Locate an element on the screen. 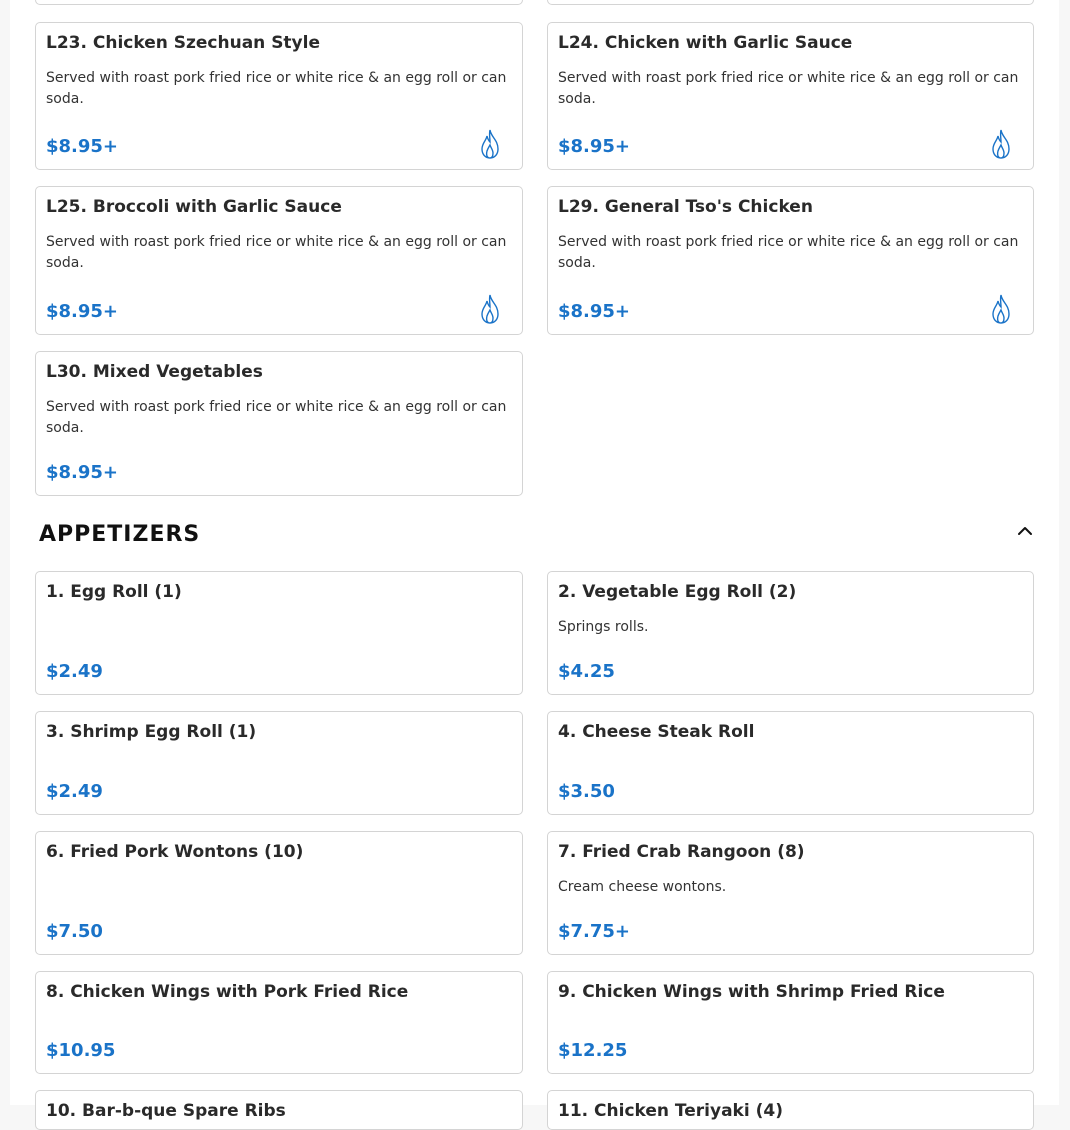  menu-item-title: 10. Bar-b-que Spare Ribs is located at coordinates (166, 1111).